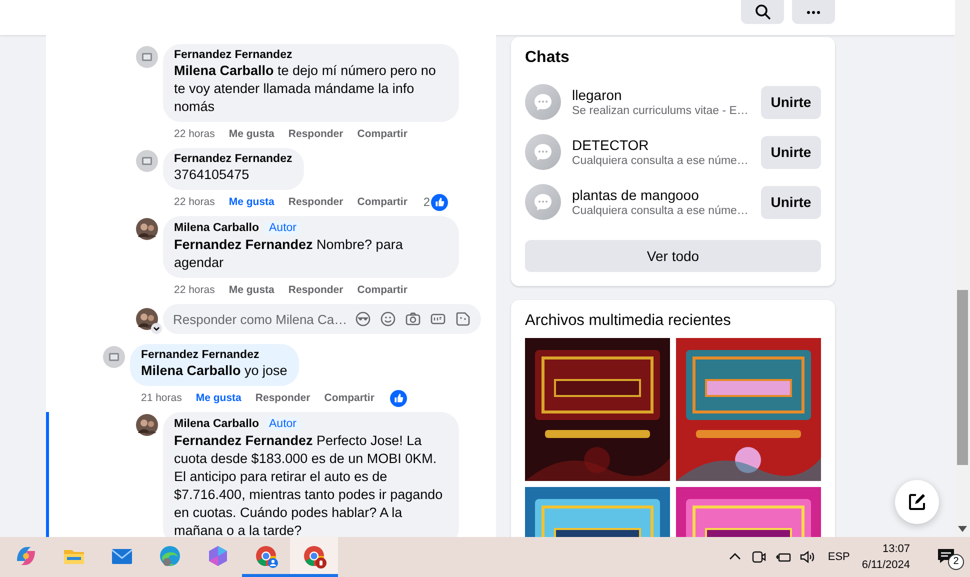  I want to click on scroll-thumb, so click(962, 377).